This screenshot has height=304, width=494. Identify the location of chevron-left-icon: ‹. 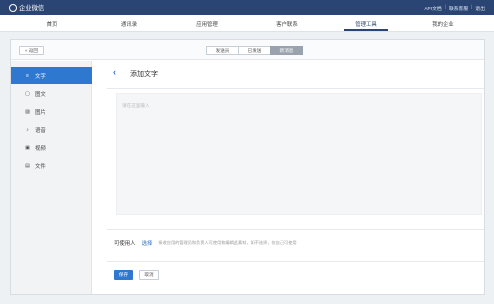
(114, 72).